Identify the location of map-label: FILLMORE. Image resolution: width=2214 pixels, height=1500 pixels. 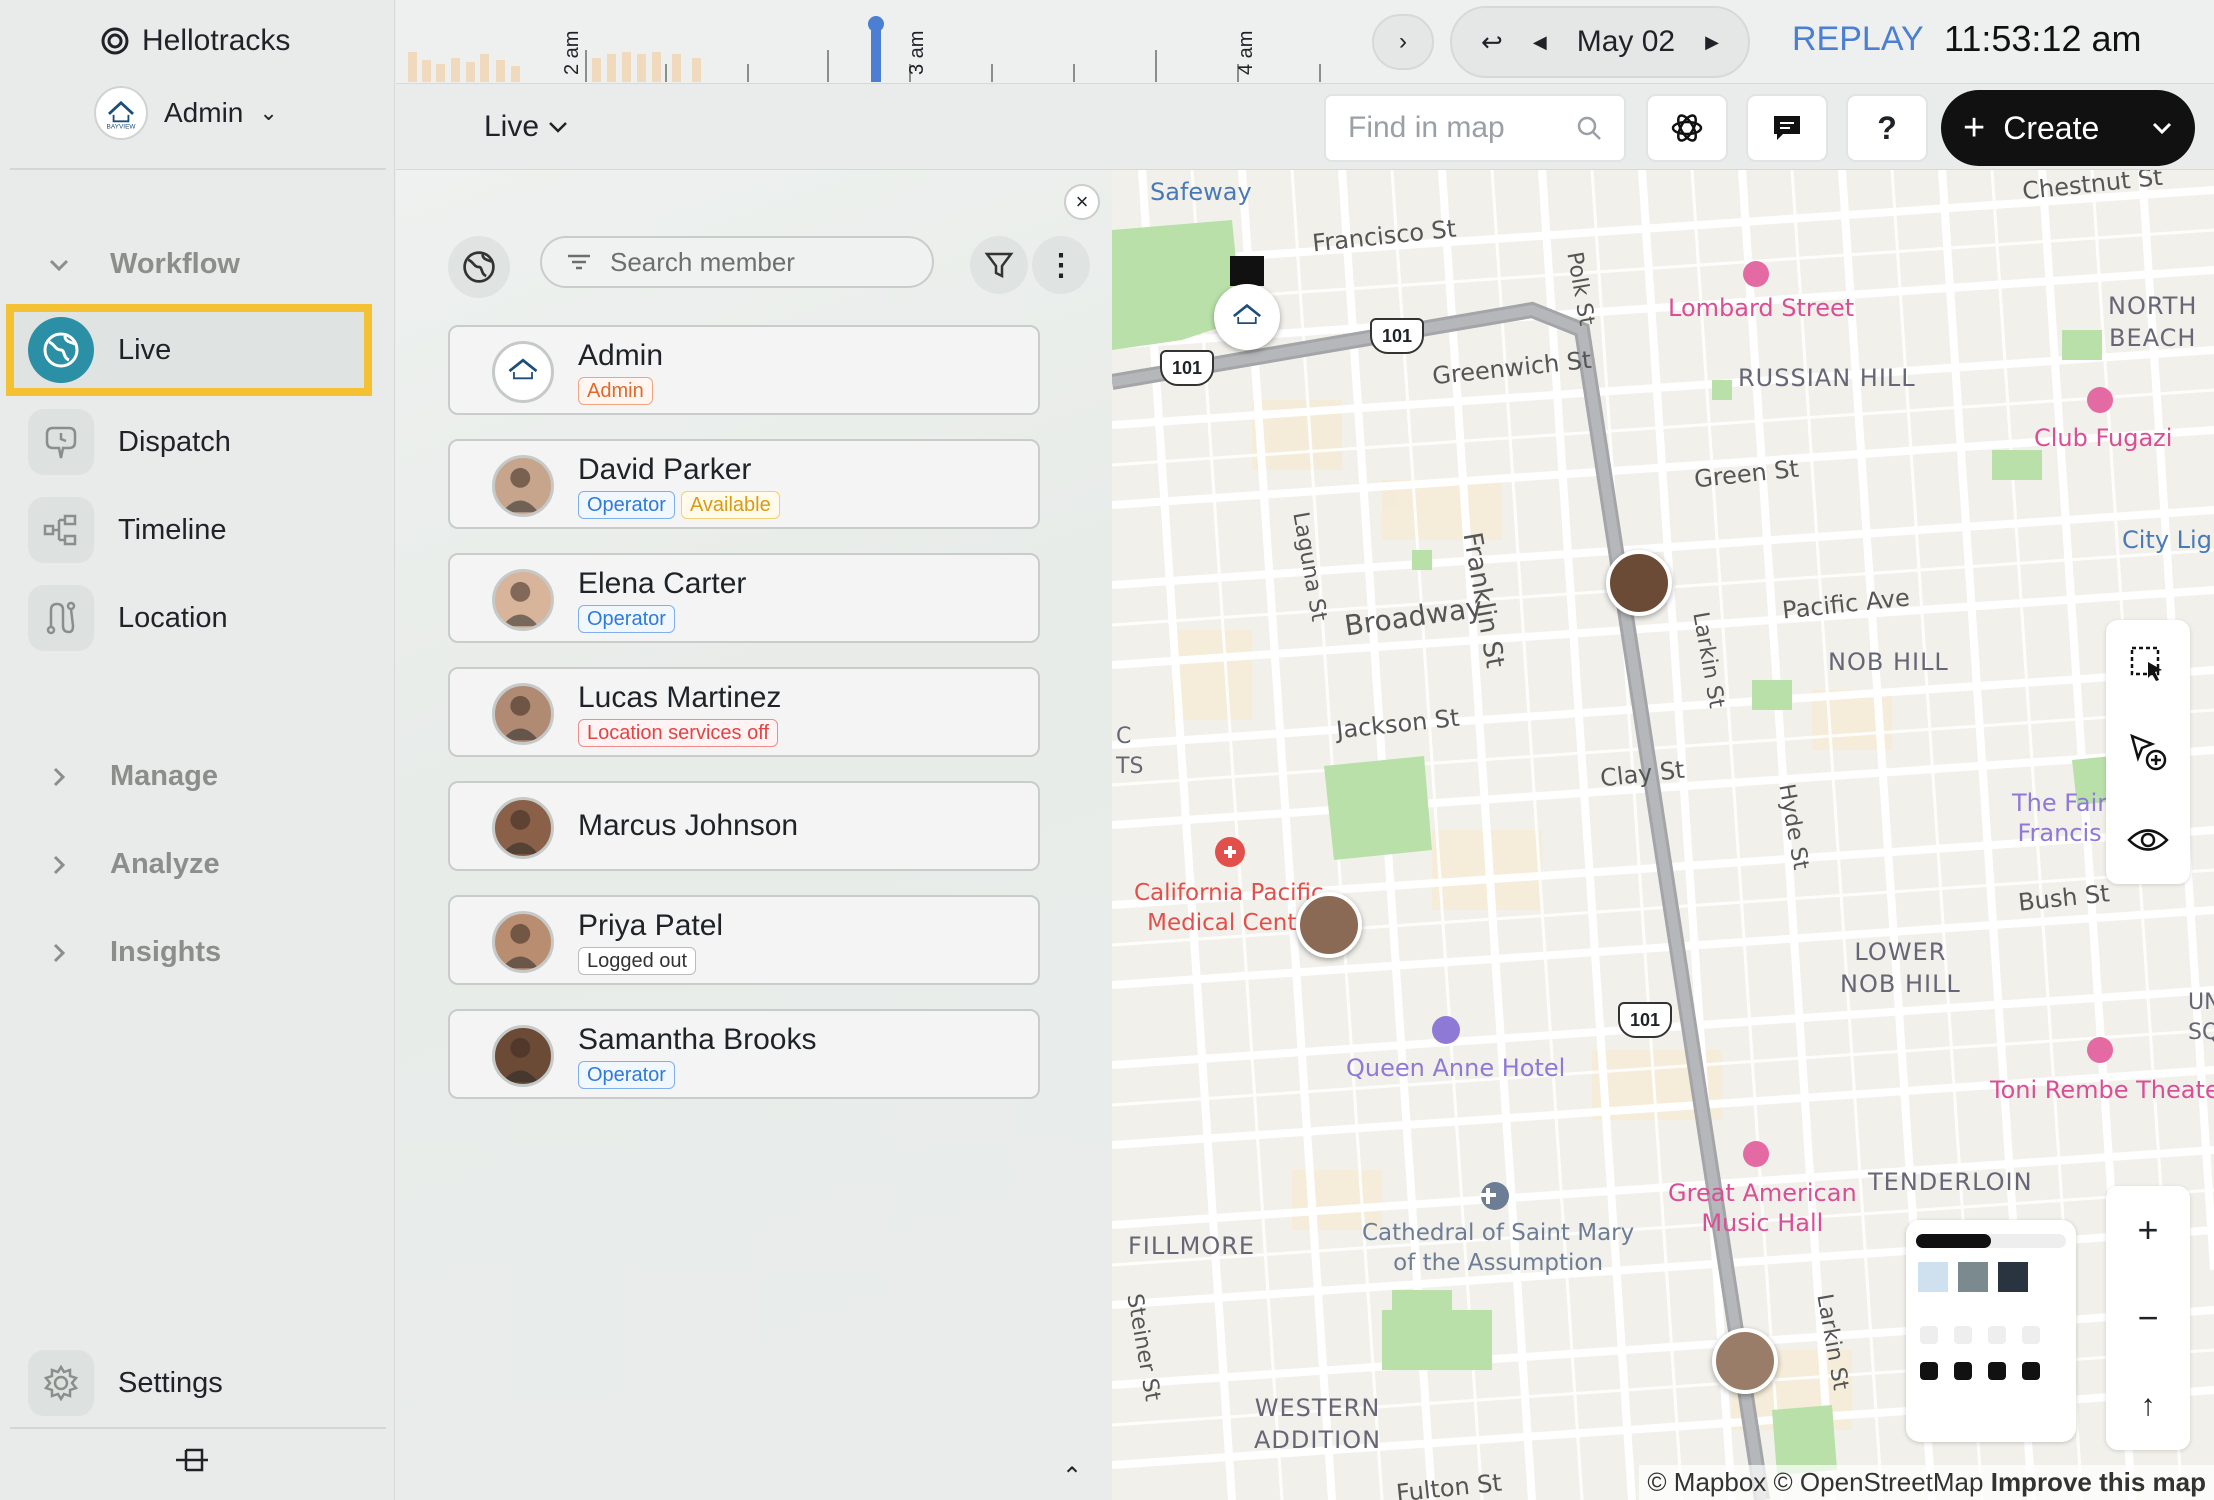
(1192, 1246).